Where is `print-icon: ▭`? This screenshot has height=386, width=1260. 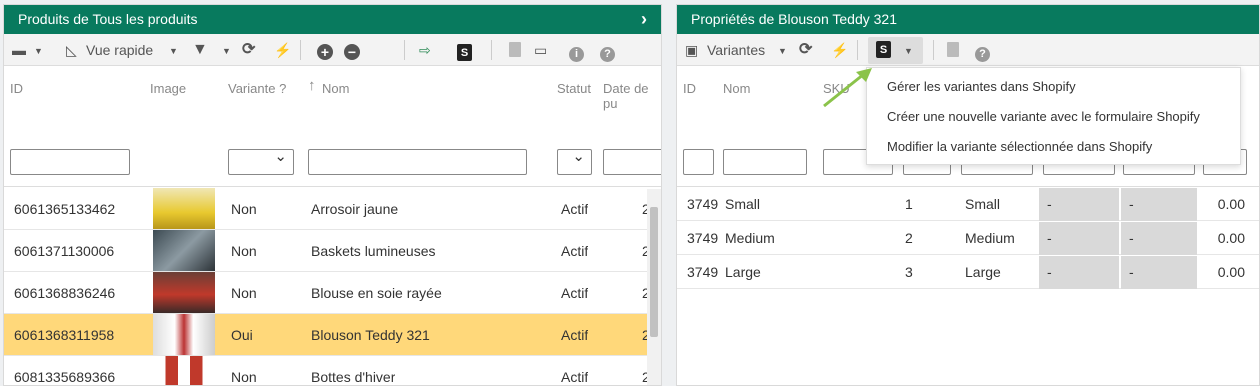
print-icon: ▭ is located at coordinates (540, 50).